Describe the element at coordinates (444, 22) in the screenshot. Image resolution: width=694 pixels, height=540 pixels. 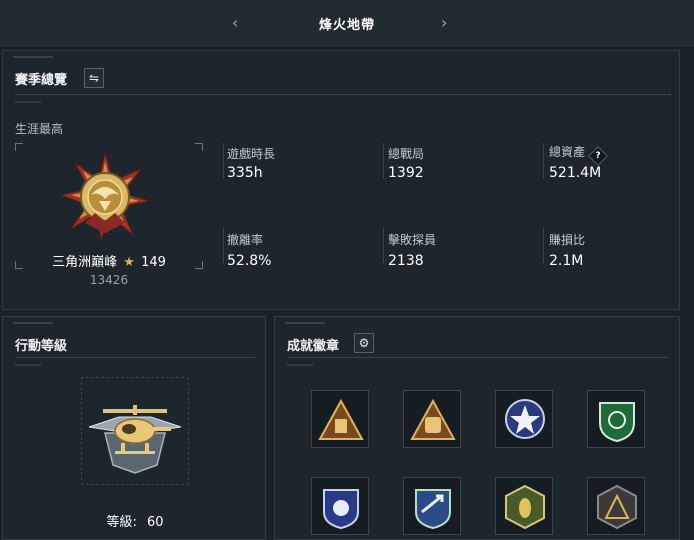
I see `next-mode-arrow-icon: ›` at that location.